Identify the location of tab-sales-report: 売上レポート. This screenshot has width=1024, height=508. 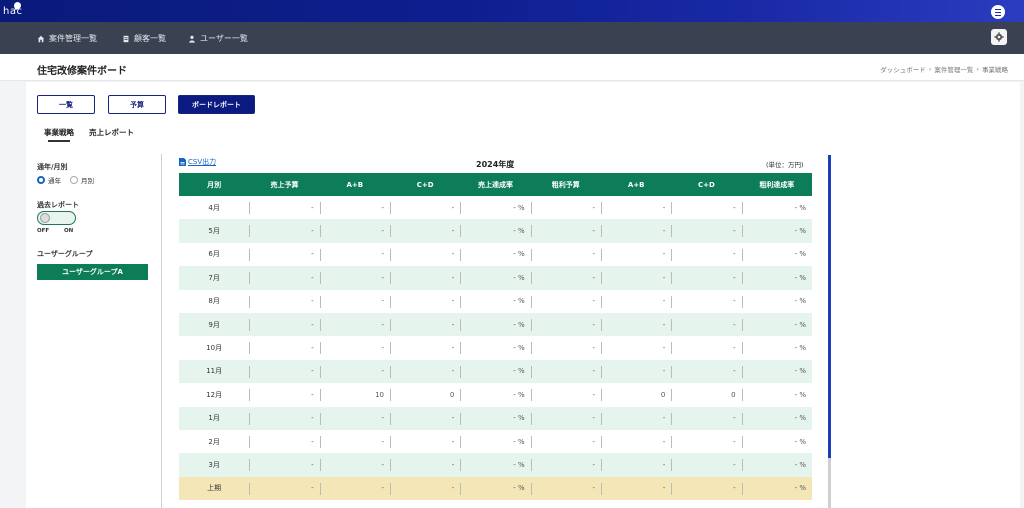
(111, 132).